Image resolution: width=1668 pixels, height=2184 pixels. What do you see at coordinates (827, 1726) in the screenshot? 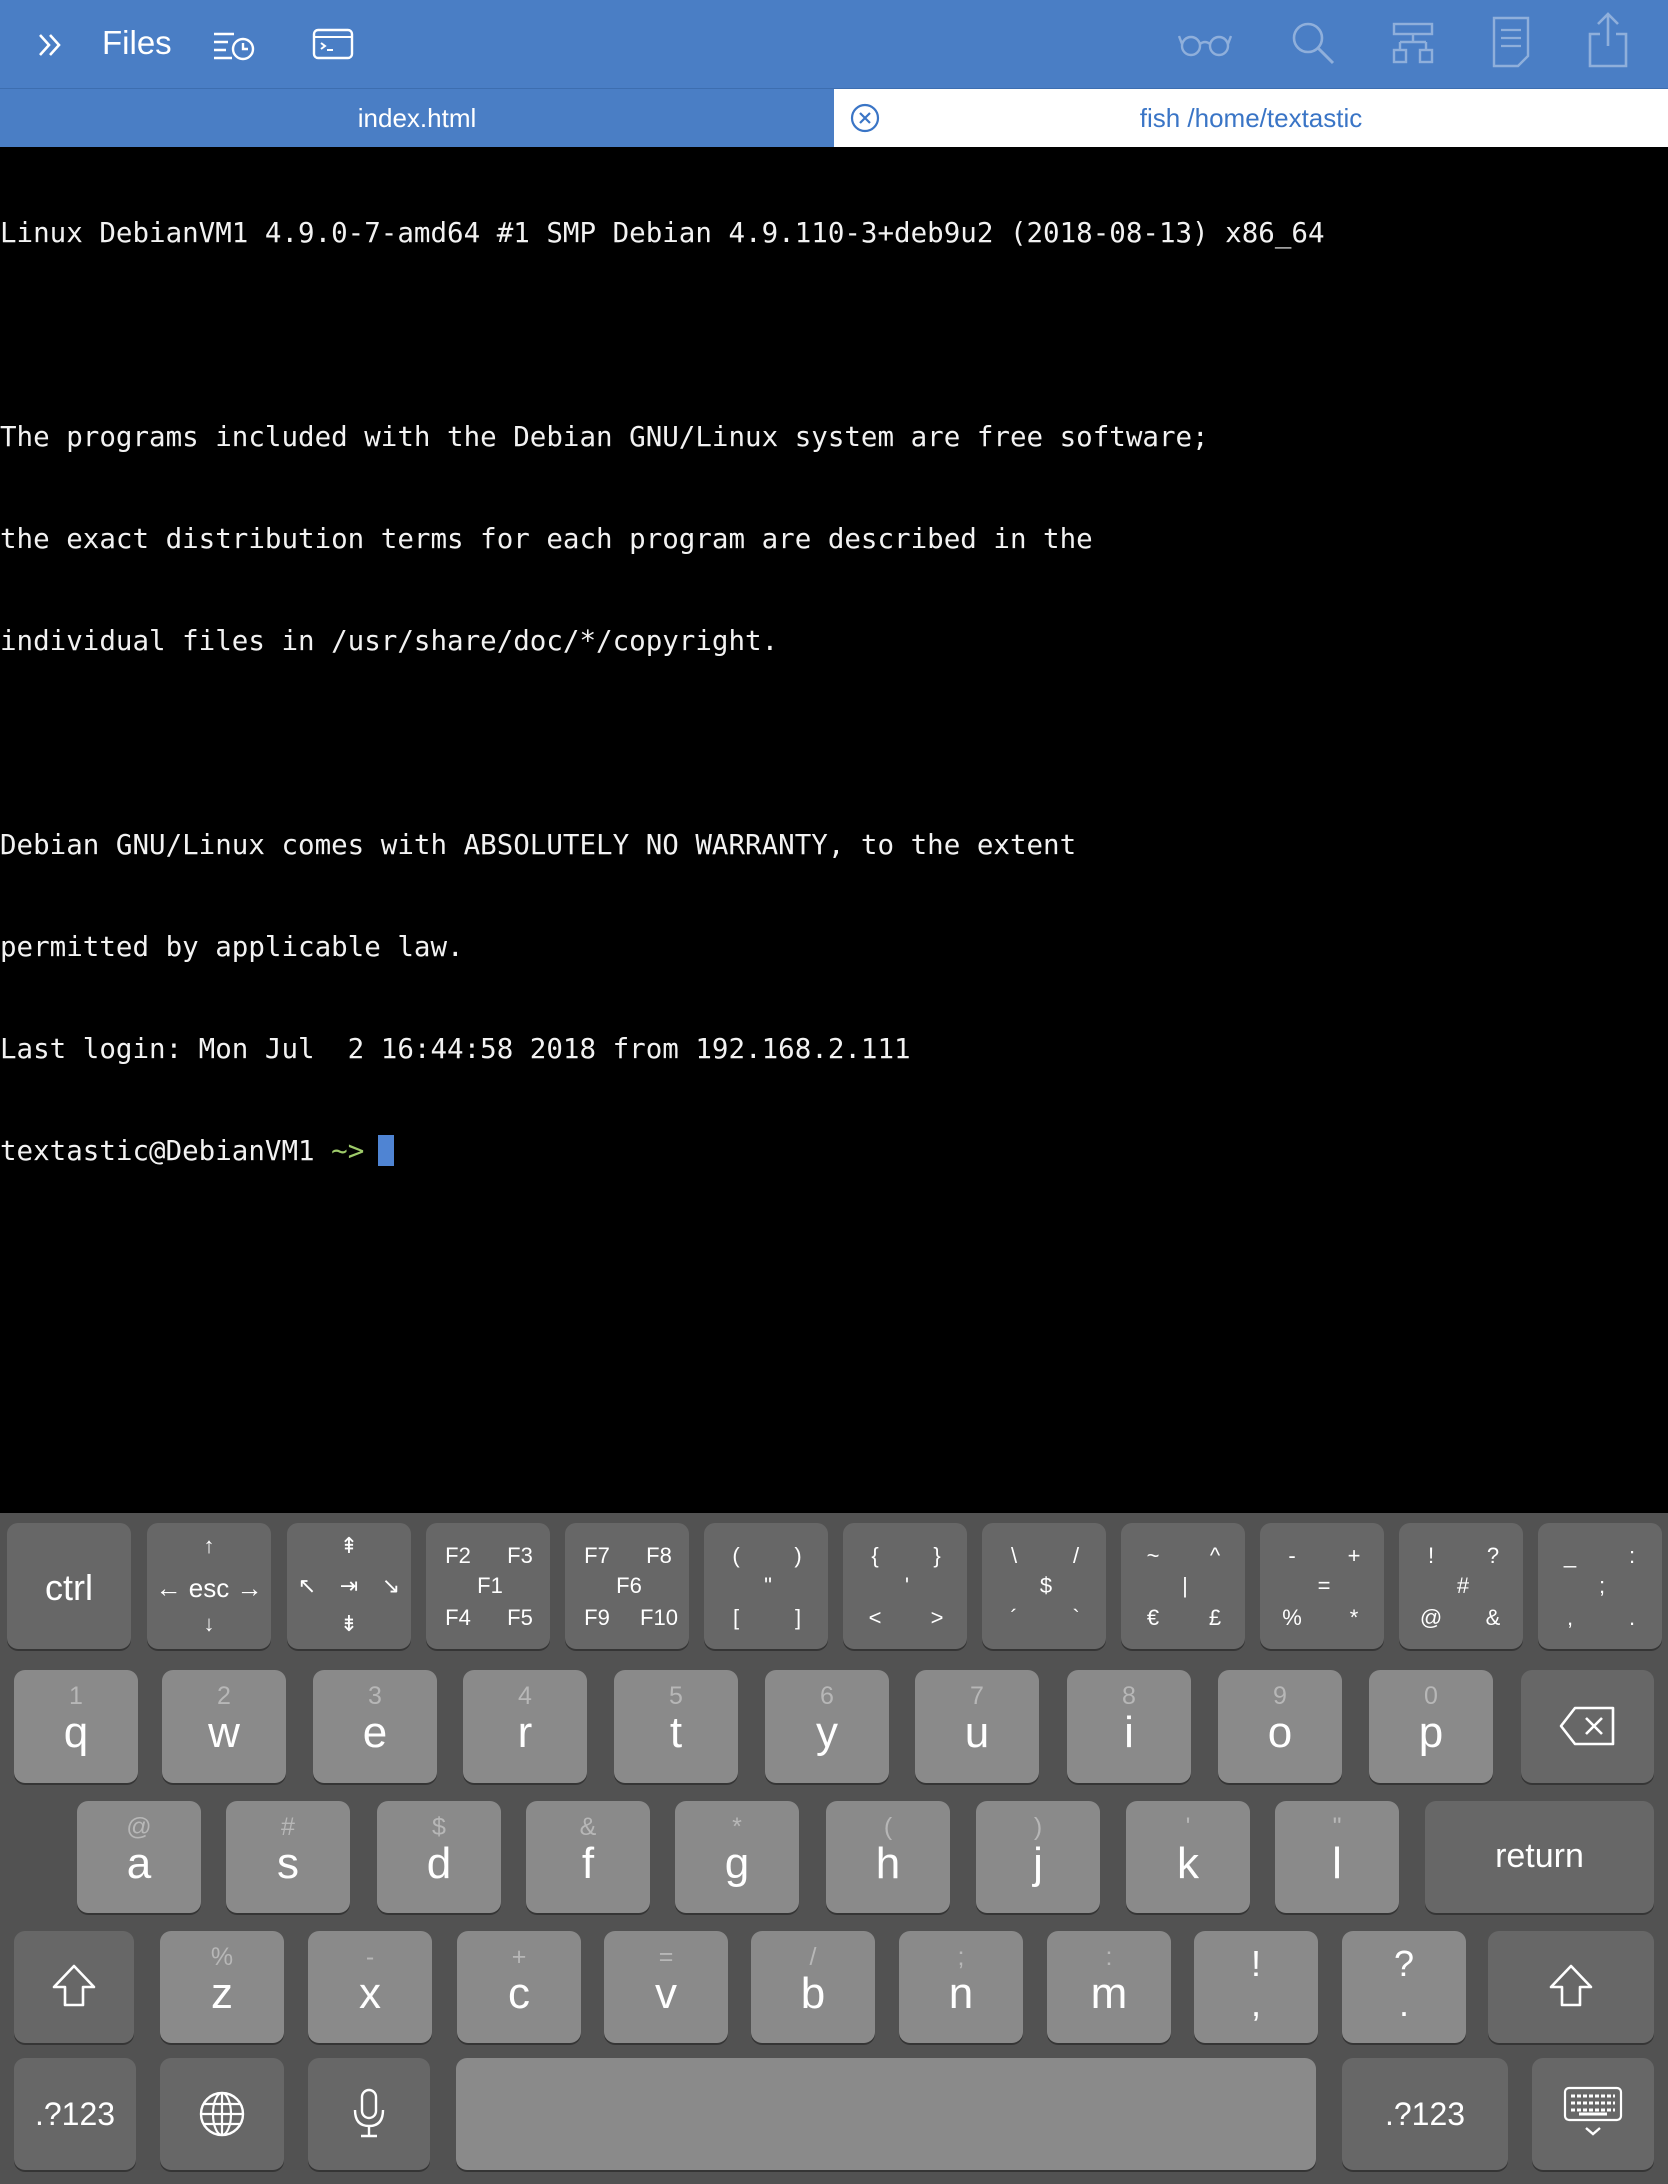
I see `key-y: 6y` at bounding box center [827, 1726].